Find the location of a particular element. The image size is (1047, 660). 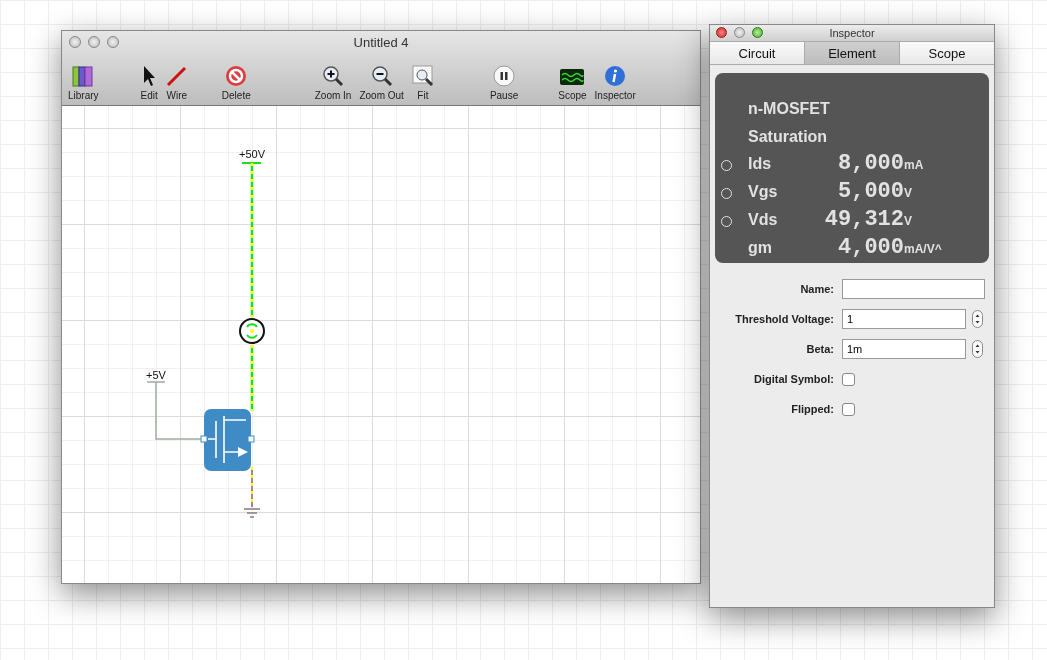

toolbar-button: Pause is located at coordinates (504, 81).